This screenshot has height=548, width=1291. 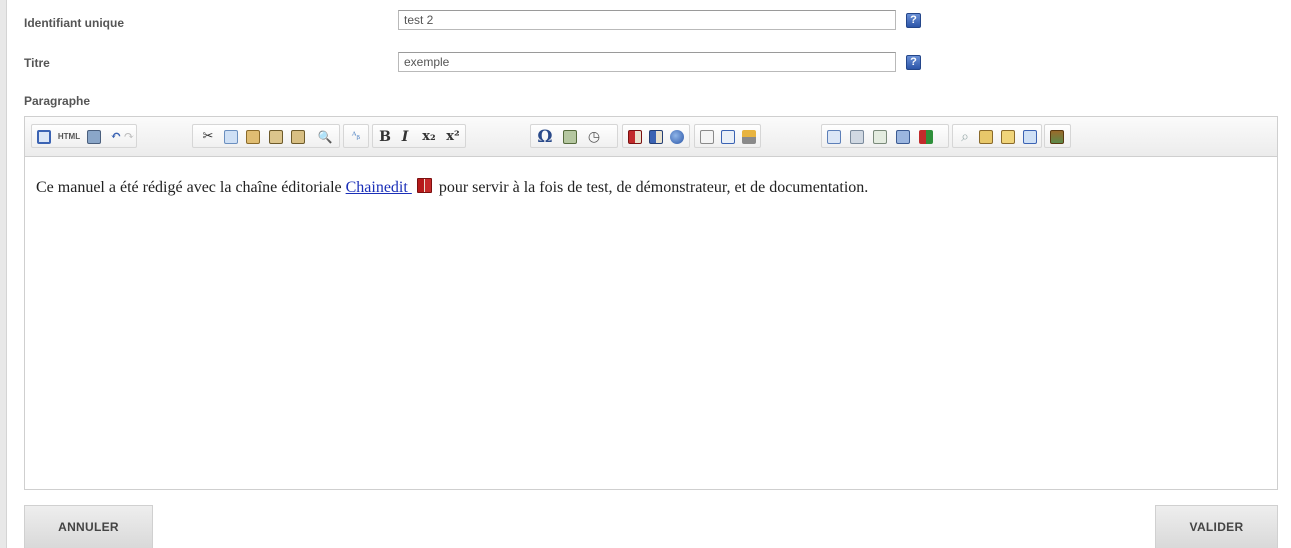 I want to click on bold-button: B, so click(x=385, y=137).